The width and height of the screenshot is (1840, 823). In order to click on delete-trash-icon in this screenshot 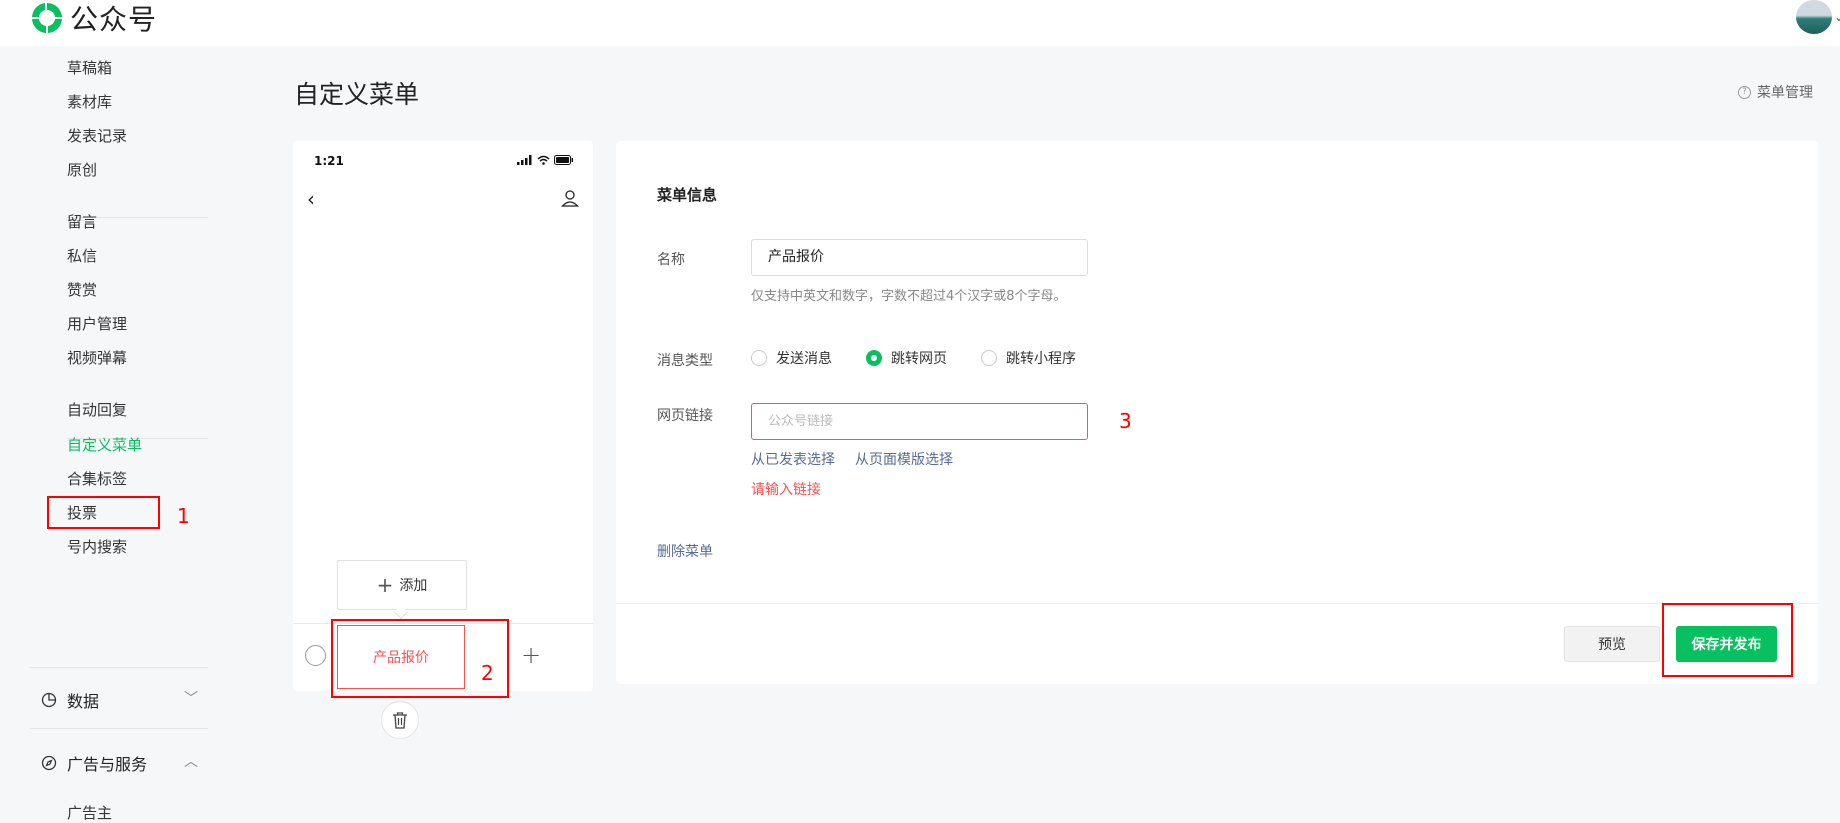, I will do `click(400, 720)`.